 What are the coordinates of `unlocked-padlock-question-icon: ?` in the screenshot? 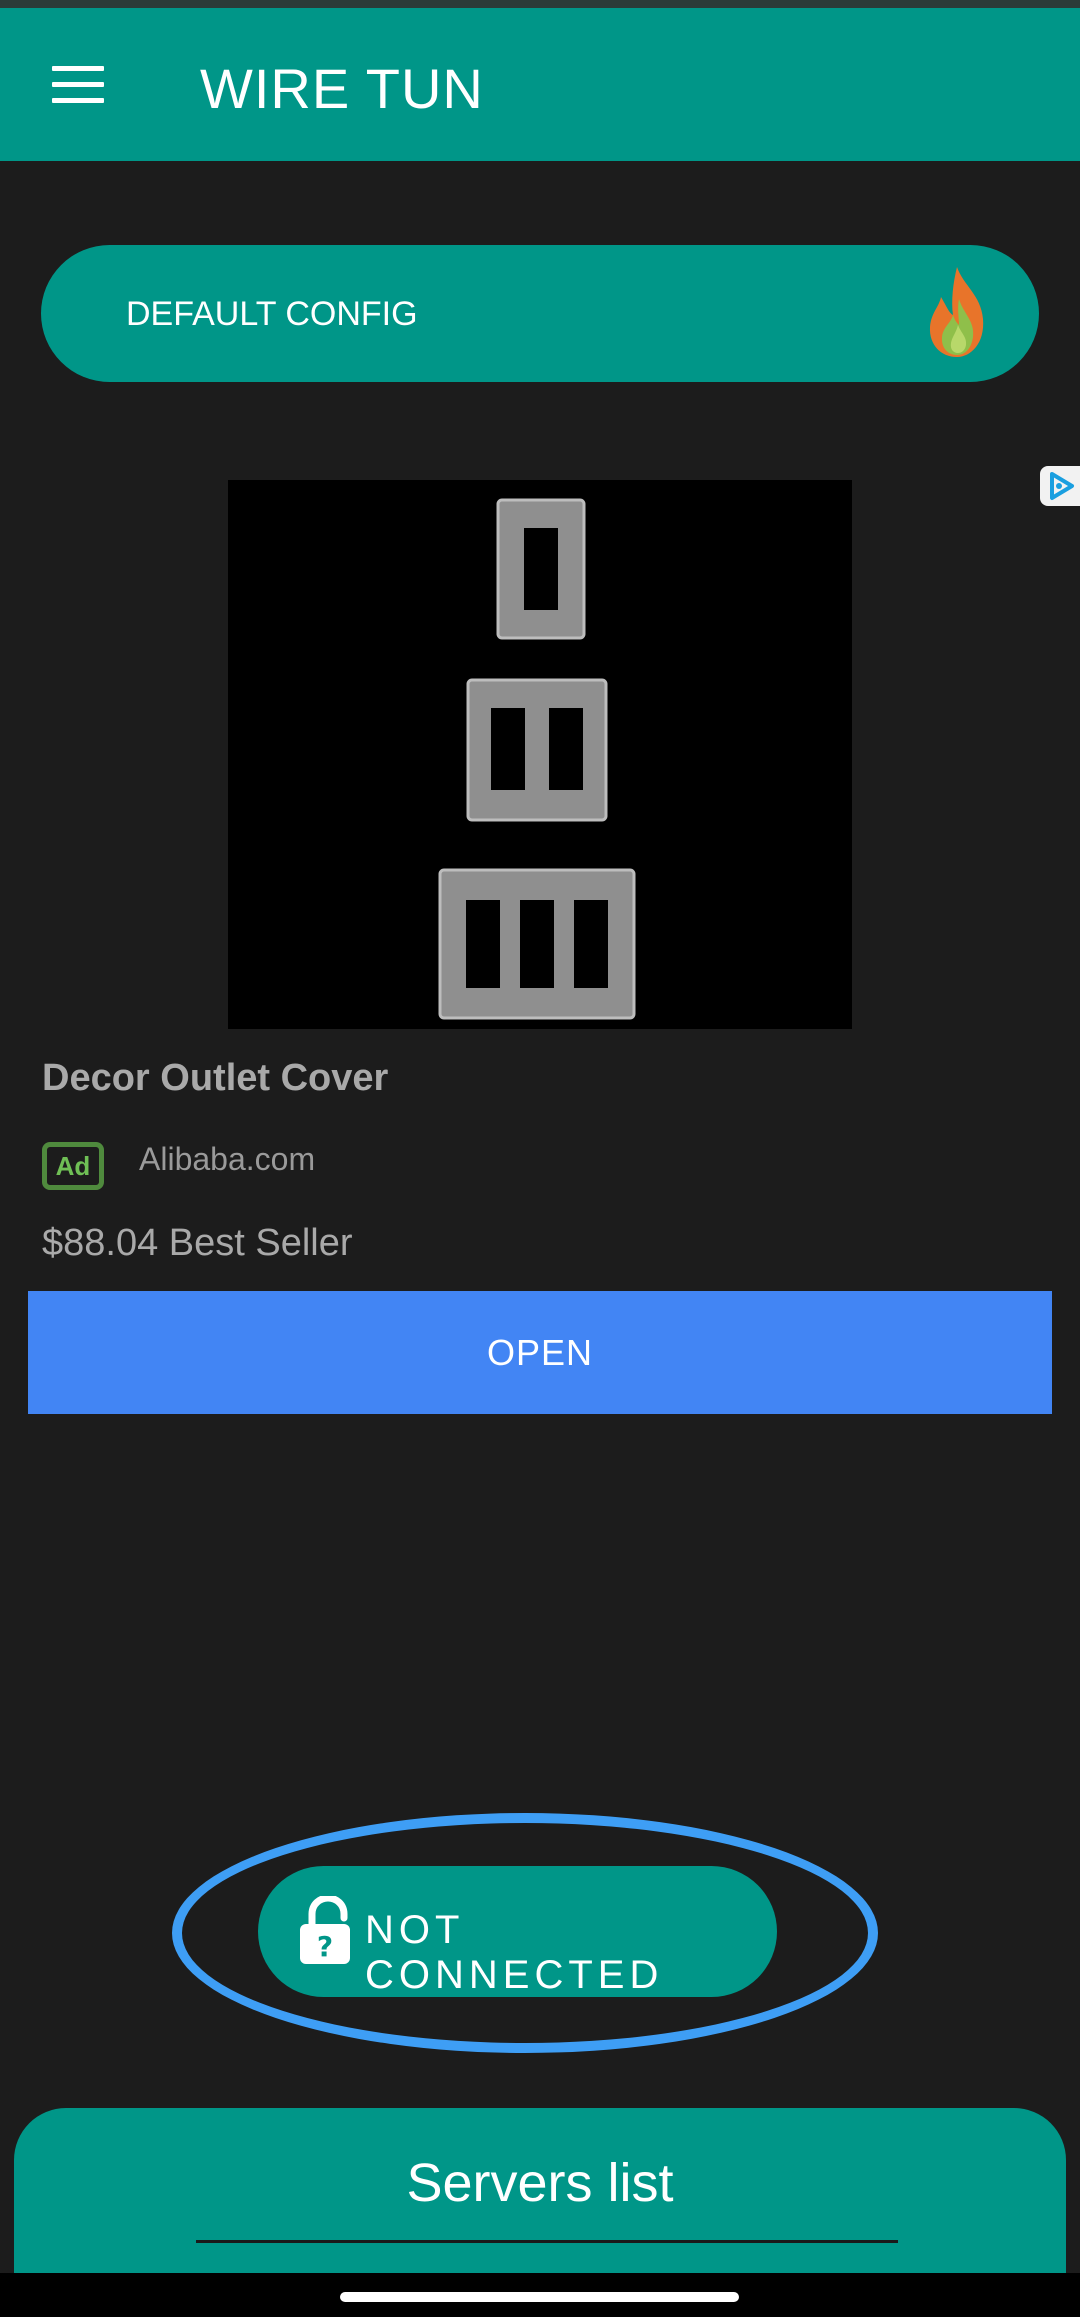 It's located at (325, 1930).